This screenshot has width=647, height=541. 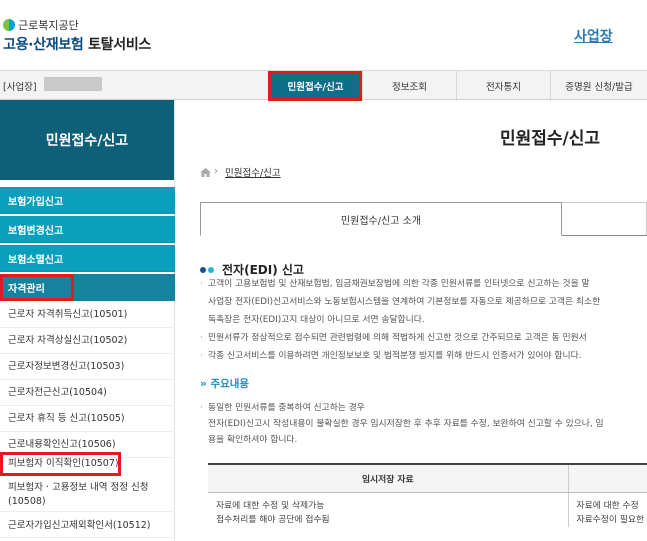 I want to click on org-logo: 근로복지공단, so click(x=41, y=25).